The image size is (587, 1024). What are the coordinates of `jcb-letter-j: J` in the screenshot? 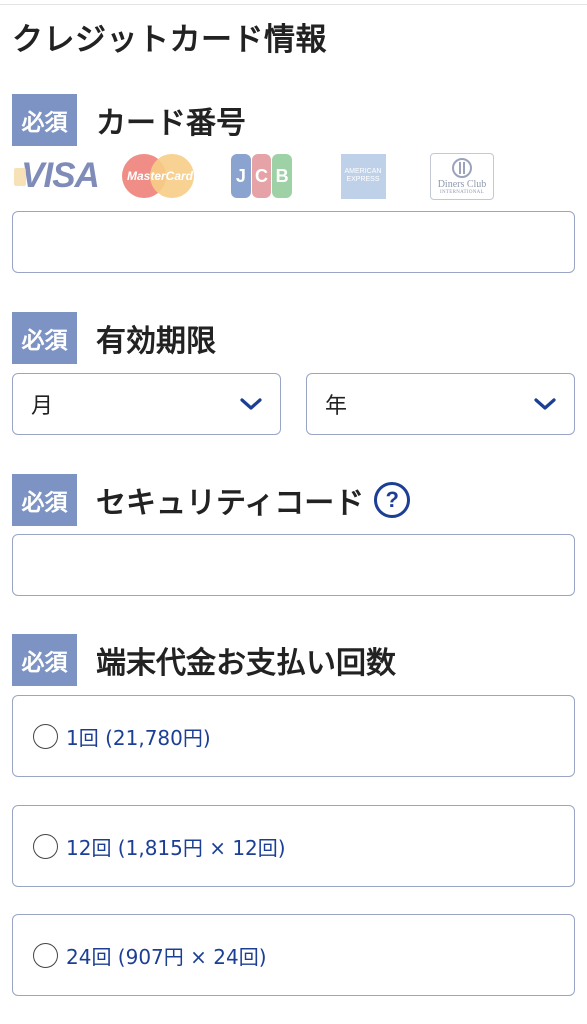 It's located at (241, 176).